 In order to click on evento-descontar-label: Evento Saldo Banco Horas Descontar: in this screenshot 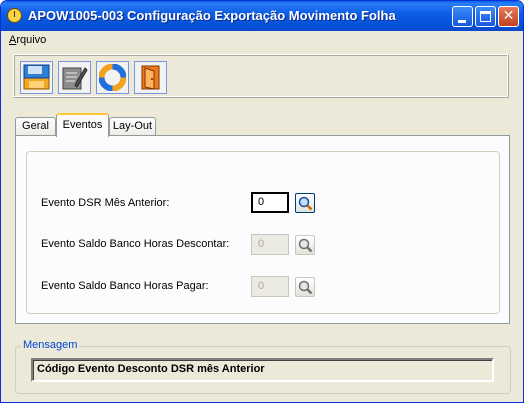, I will do `click(135, 244)`.